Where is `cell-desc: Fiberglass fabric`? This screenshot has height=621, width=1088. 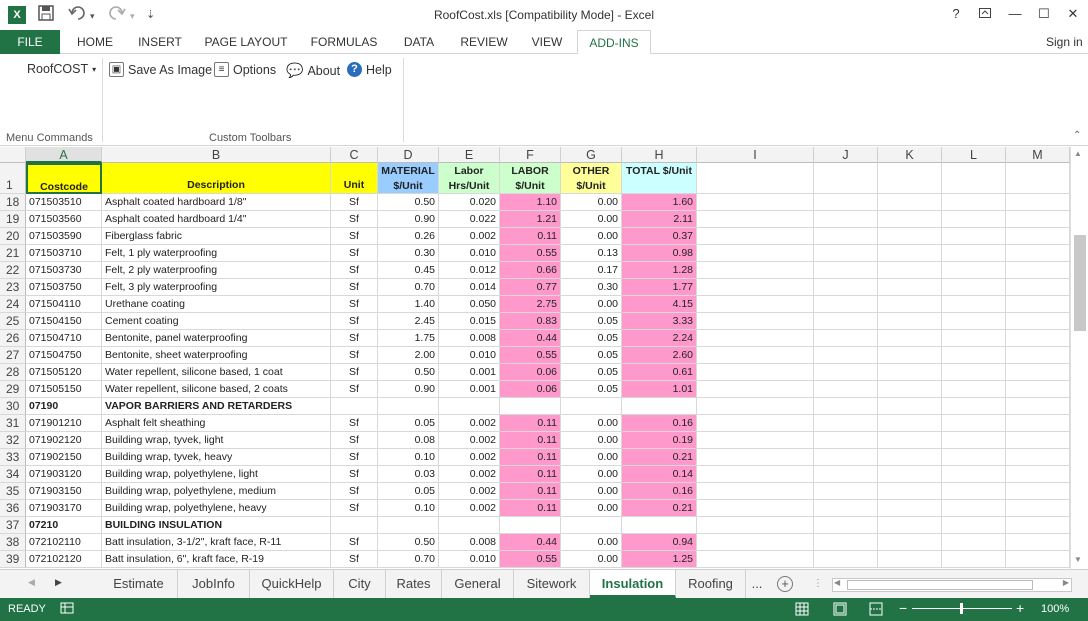
cell-desc: Fiberglass fabric is located at coordinates (216, 236).